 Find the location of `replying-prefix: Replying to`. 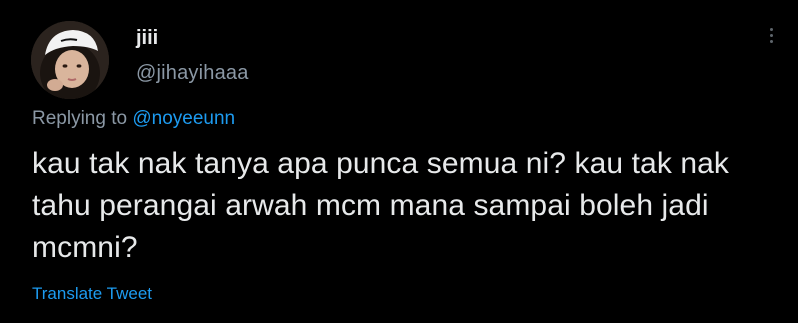

replying-prefix: Replying to is located at coordinates (80, 118).